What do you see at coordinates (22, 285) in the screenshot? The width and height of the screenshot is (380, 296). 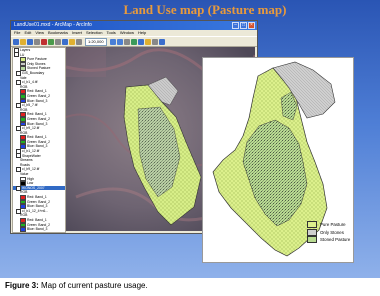 I see `caption-label: Figure 3:` at bounding box center [22, 285].